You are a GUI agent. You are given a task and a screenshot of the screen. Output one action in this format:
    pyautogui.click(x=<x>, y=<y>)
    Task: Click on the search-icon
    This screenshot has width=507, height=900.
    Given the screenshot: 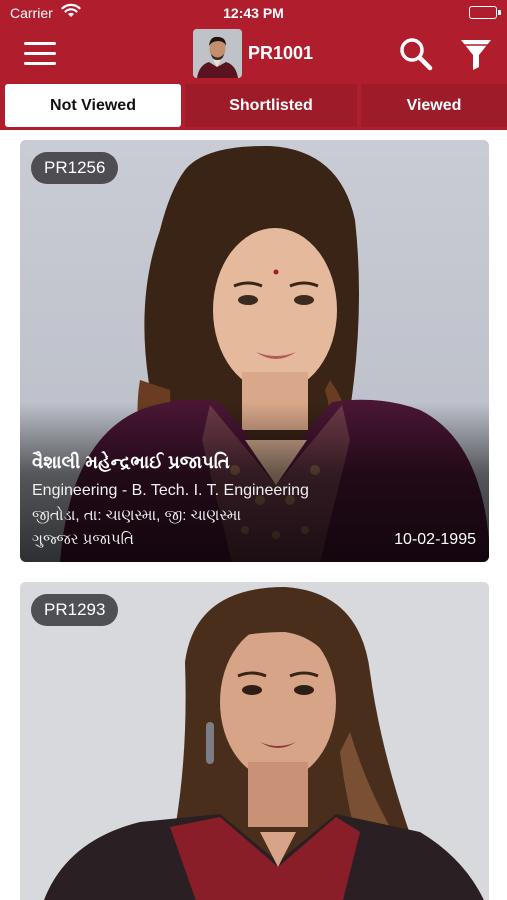 What is the action you would take?
    pyautogui.click(x=416, y=54)
    